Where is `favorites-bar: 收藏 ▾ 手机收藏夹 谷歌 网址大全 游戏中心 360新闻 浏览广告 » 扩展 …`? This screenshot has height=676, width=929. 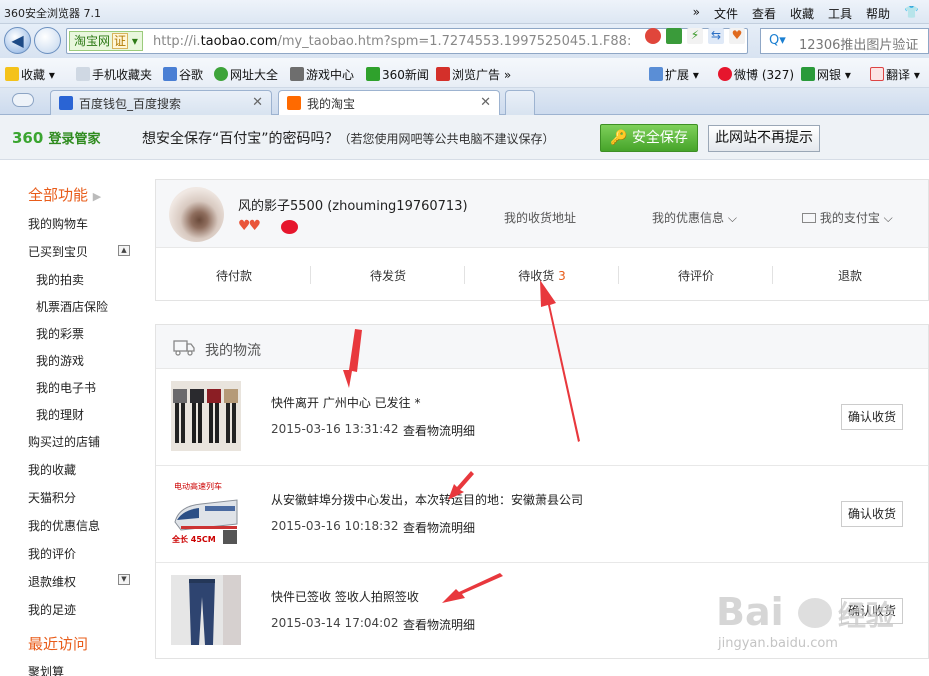
favorites-bar: 收藏 ▾ 手机收藏夹 谷歌 网址大全 游戏中心 360新闻 浏览广告 » 扩展 … is located at coordinates (464, 73).